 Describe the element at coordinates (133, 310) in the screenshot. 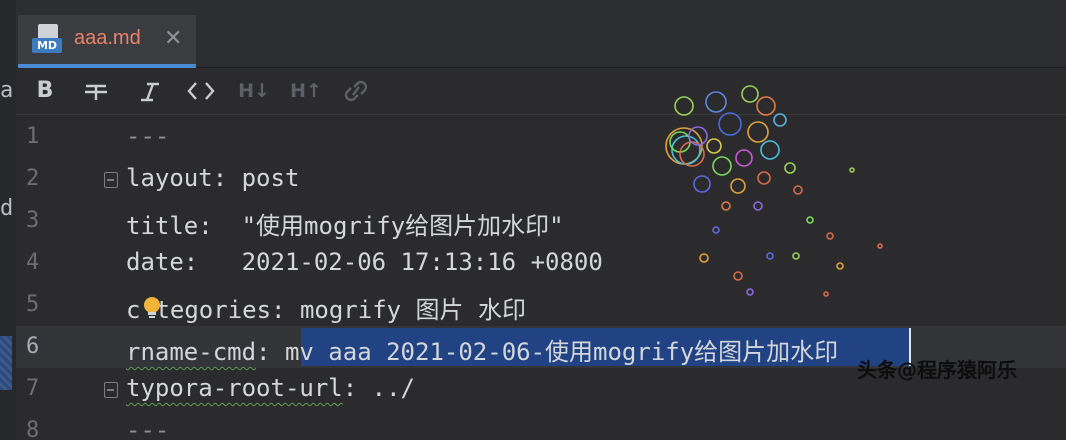

I see `code-line-5-prefix: c` at that location.